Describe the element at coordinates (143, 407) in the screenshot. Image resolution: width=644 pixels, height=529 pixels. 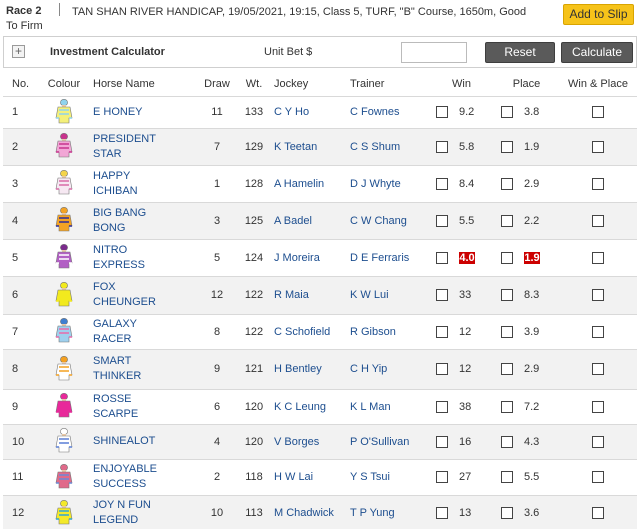
I see `horse-name-link: ROSSE SCARPE` at that location.